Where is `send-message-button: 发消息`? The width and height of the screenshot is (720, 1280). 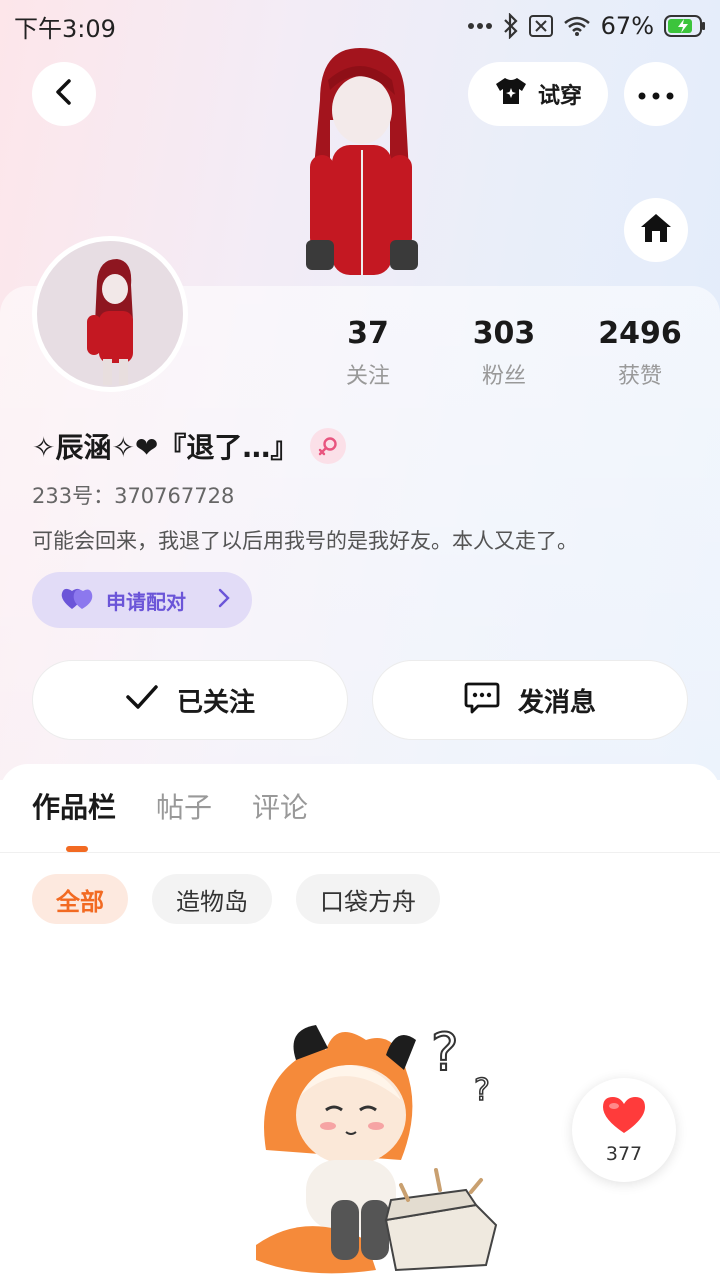
send-message-button: 发消息 is located at coordinates (530, 700).